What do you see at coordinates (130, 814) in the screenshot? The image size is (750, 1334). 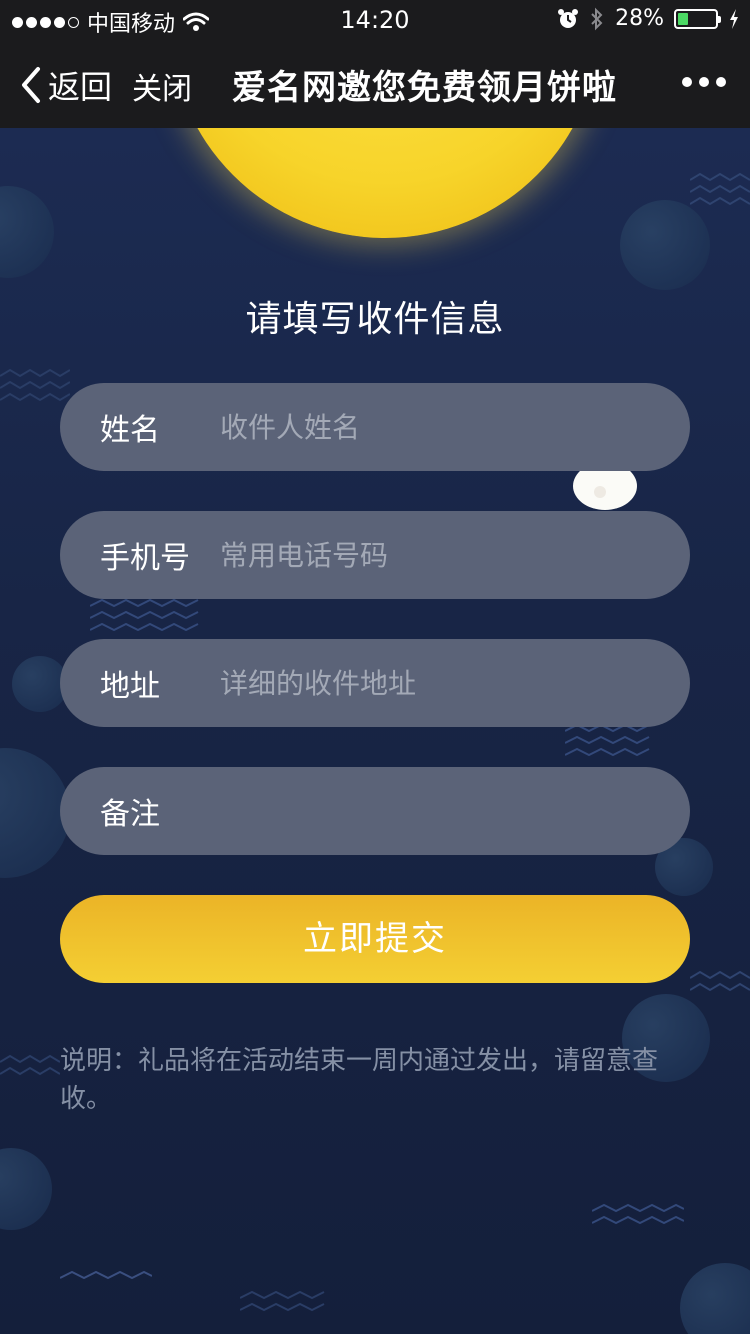 I see `remark-label: 备注` at bounding box center [130, 814].